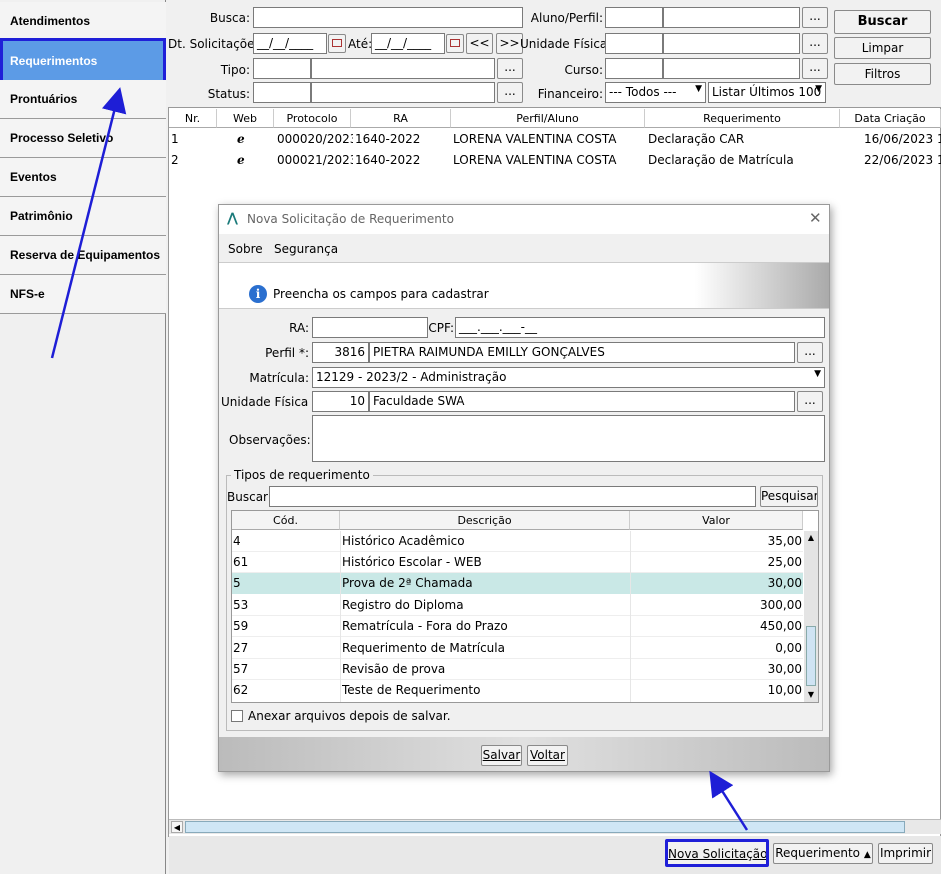 The image size is (941, 874). I want to click on arrow-to-dialog, so click(729, 800).